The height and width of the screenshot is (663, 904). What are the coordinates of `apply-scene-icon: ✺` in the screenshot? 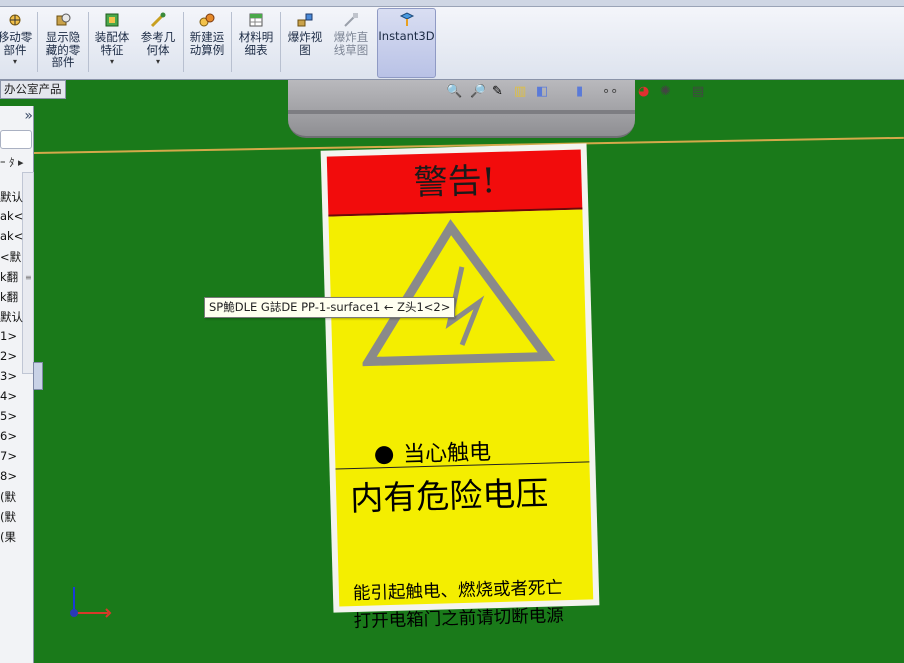 It's located at (665, 91).